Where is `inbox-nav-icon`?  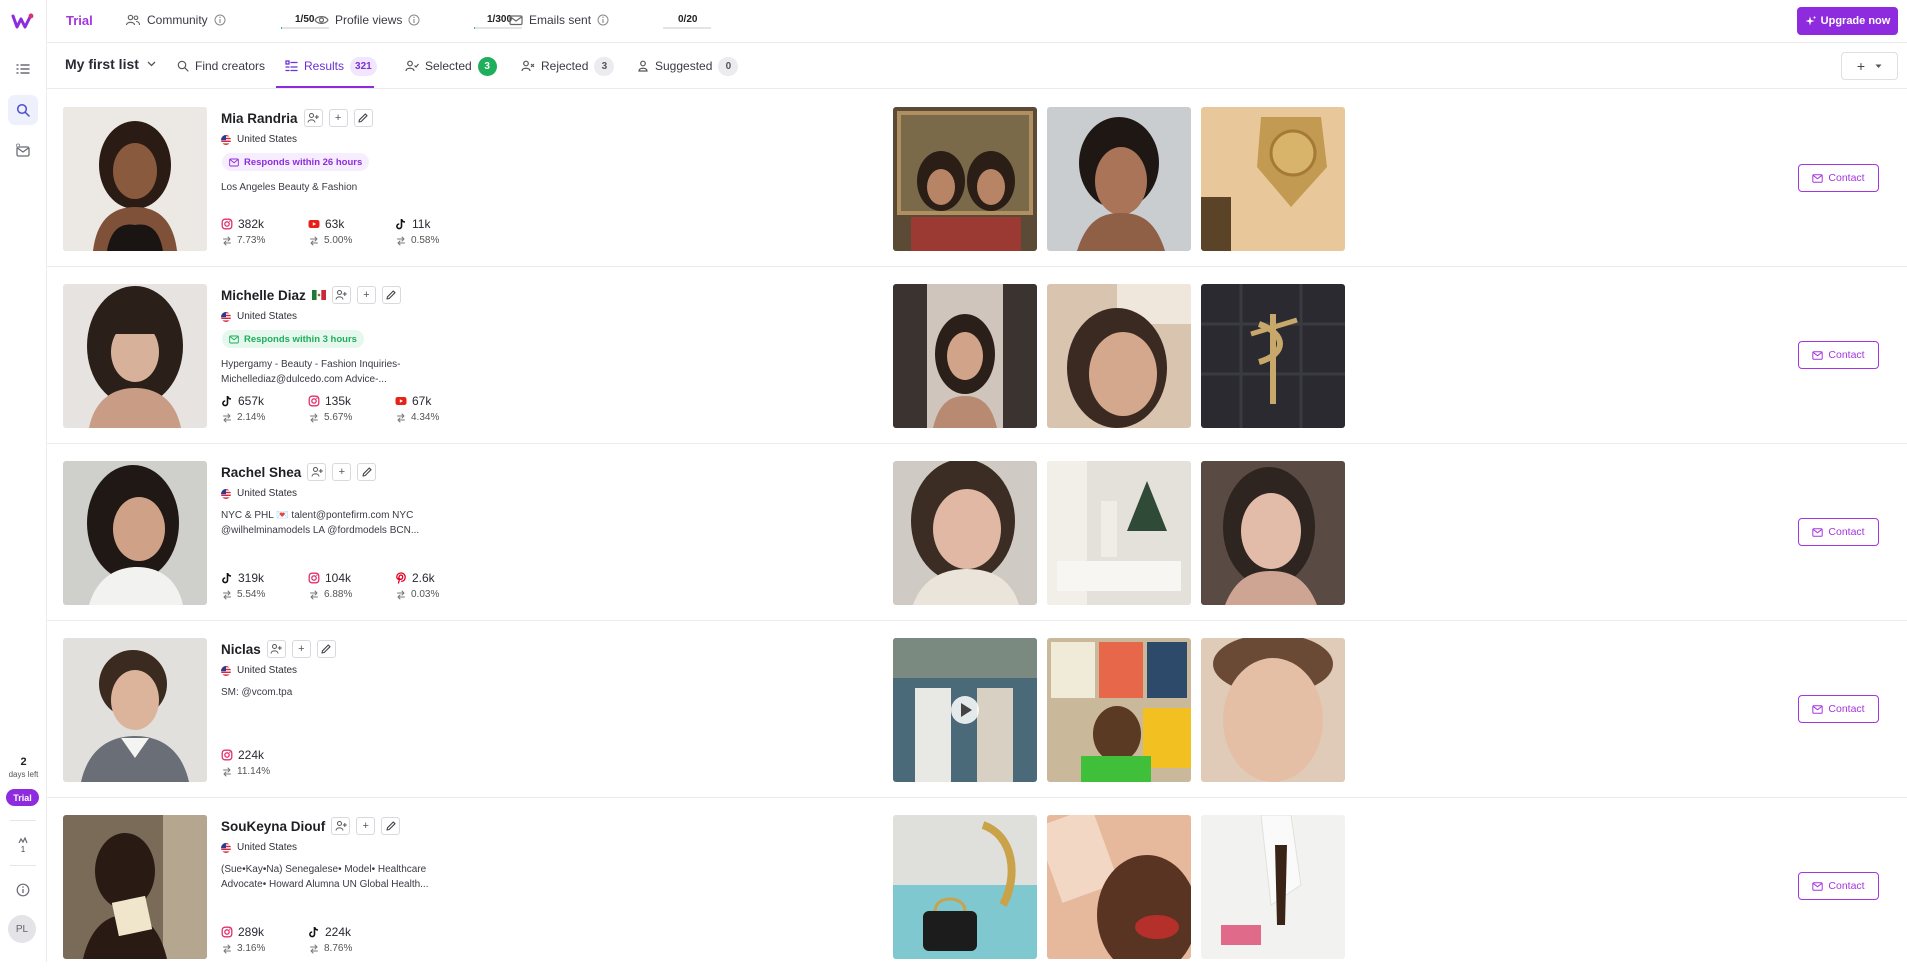
inbox-nav-icon is located at coordinates (23, 151).